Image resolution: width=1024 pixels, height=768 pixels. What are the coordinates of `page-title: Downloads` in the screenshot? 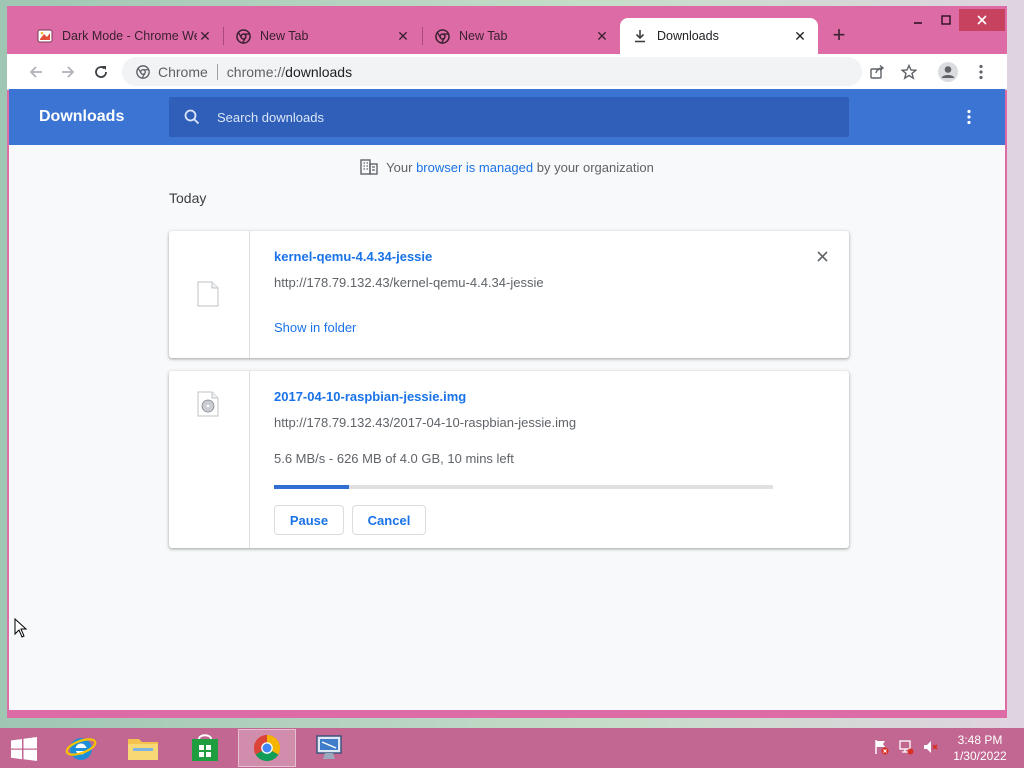 It's located at (82, 116).